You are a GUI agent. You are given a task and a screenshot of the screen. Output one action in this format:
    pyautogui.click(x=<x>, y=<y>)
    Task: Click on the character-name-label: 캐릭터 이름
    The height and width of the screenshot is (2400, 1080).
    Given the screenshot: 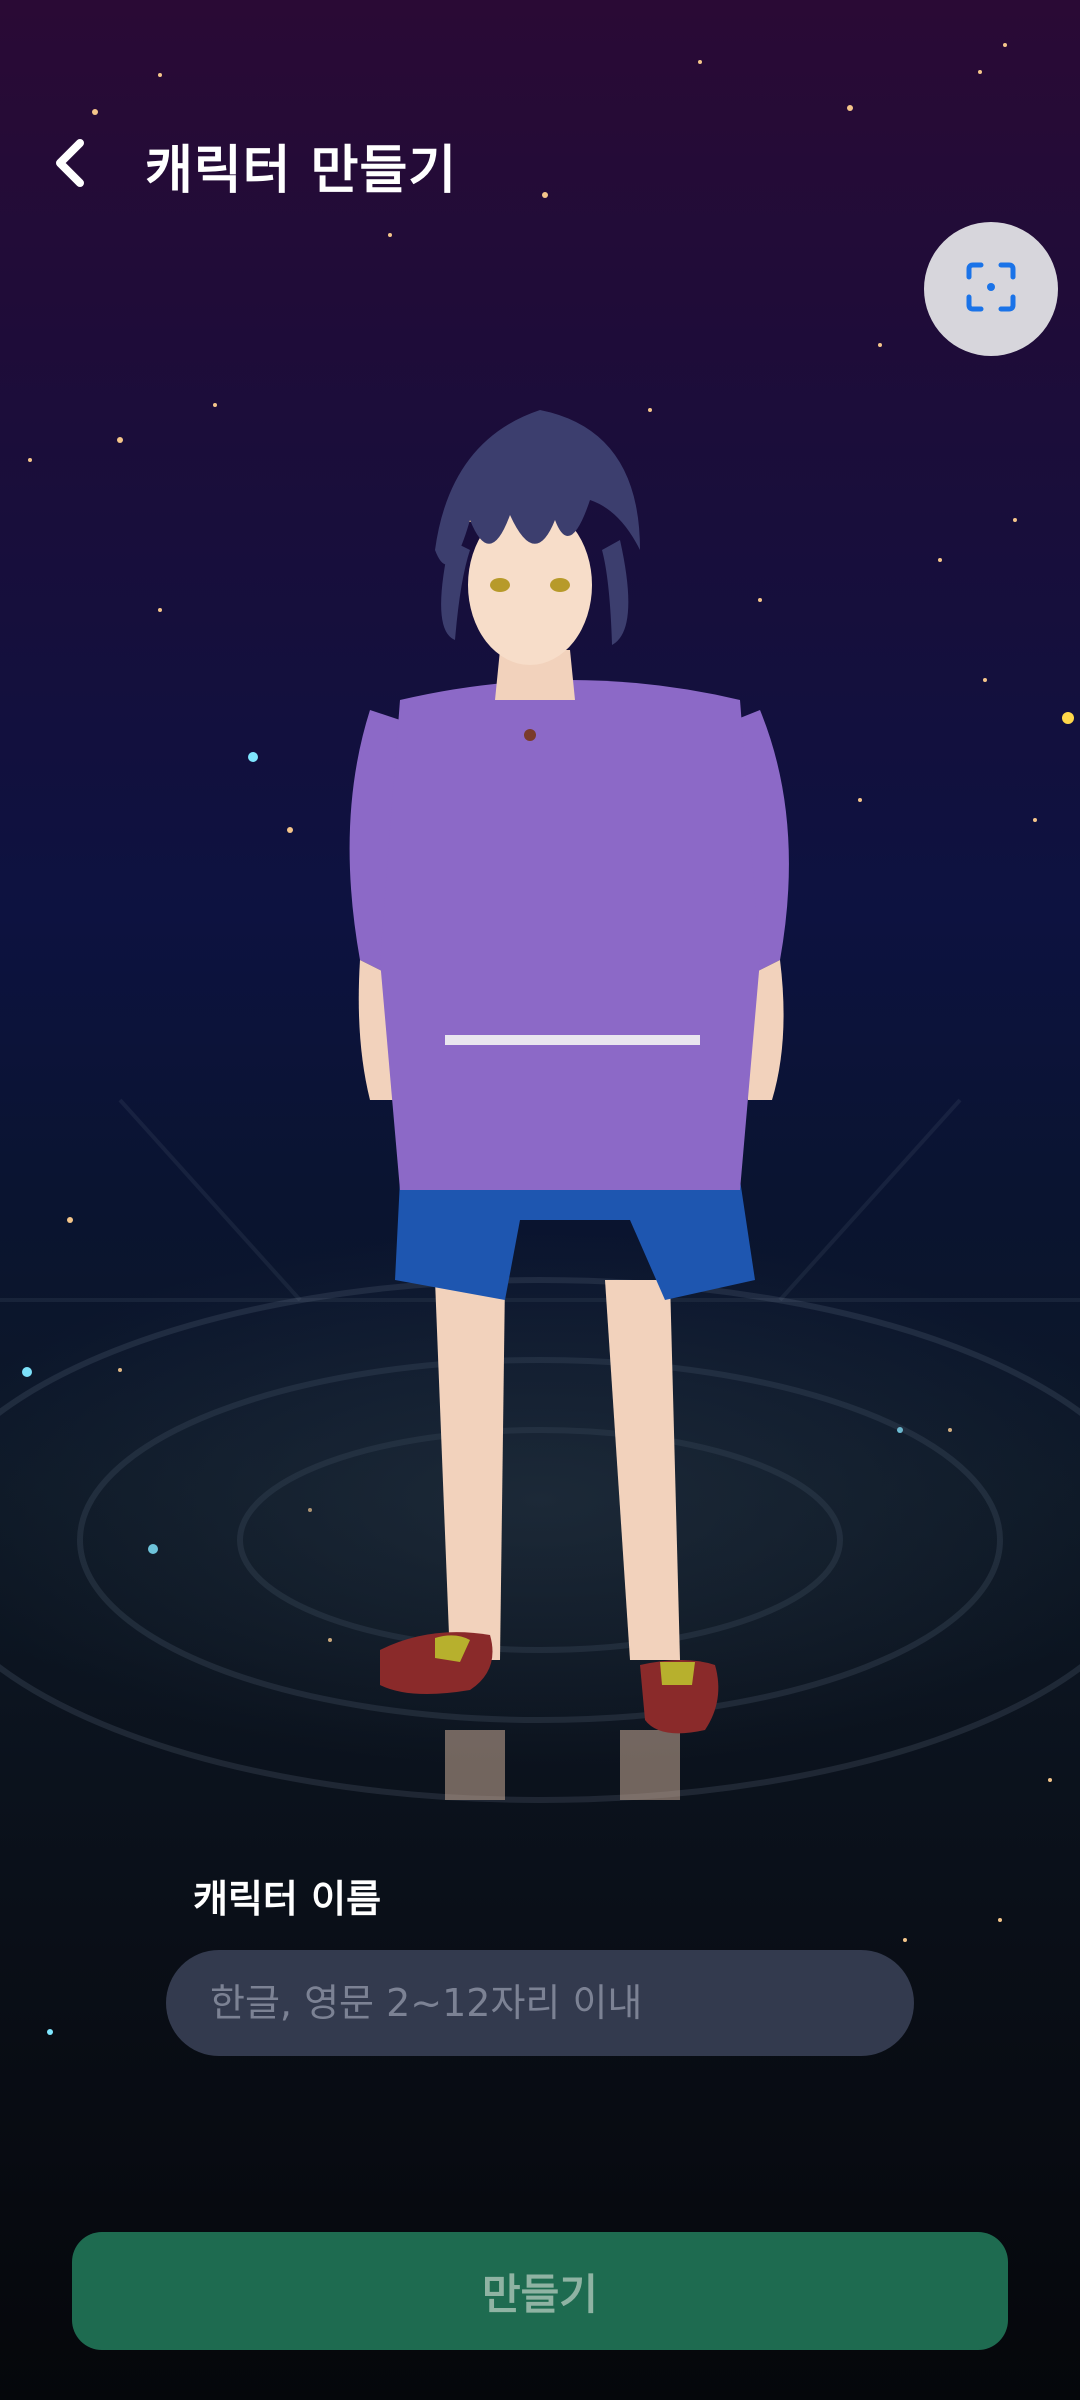 What is the action you would take?
    pyautogui.click(x=287, y=1899)
    